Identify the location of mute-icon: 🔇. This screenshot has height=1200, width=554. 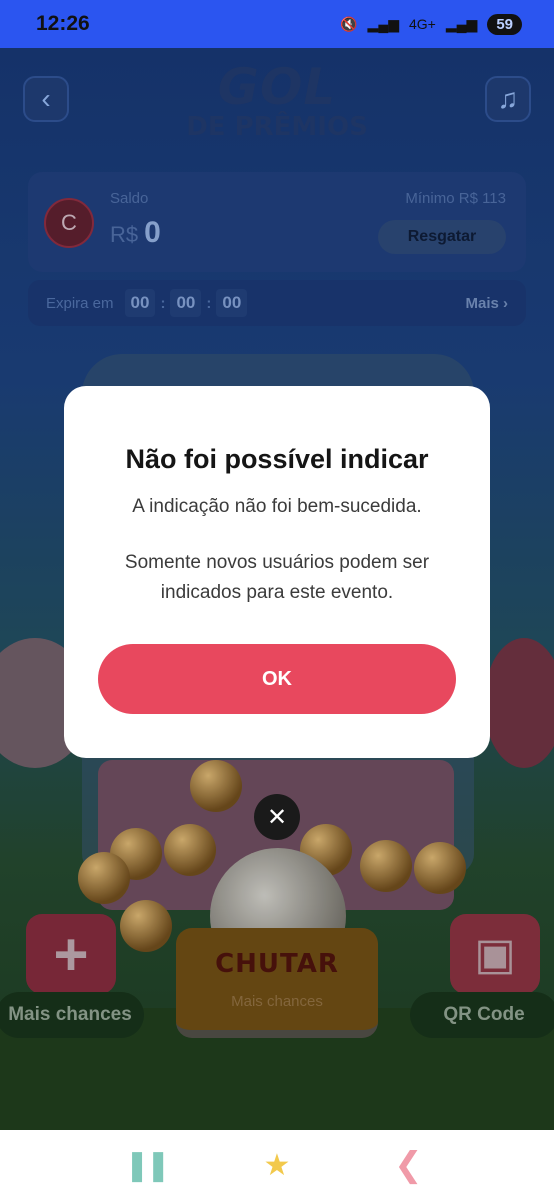
(349, 23).